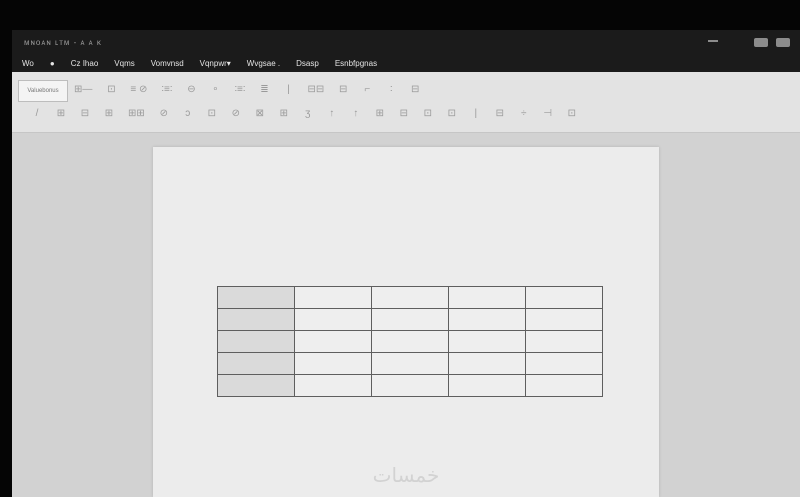 The width and height of the screenshot is (800, 497). I want to click on toolbar-tool-icon: ⊖, so click(191, 90).